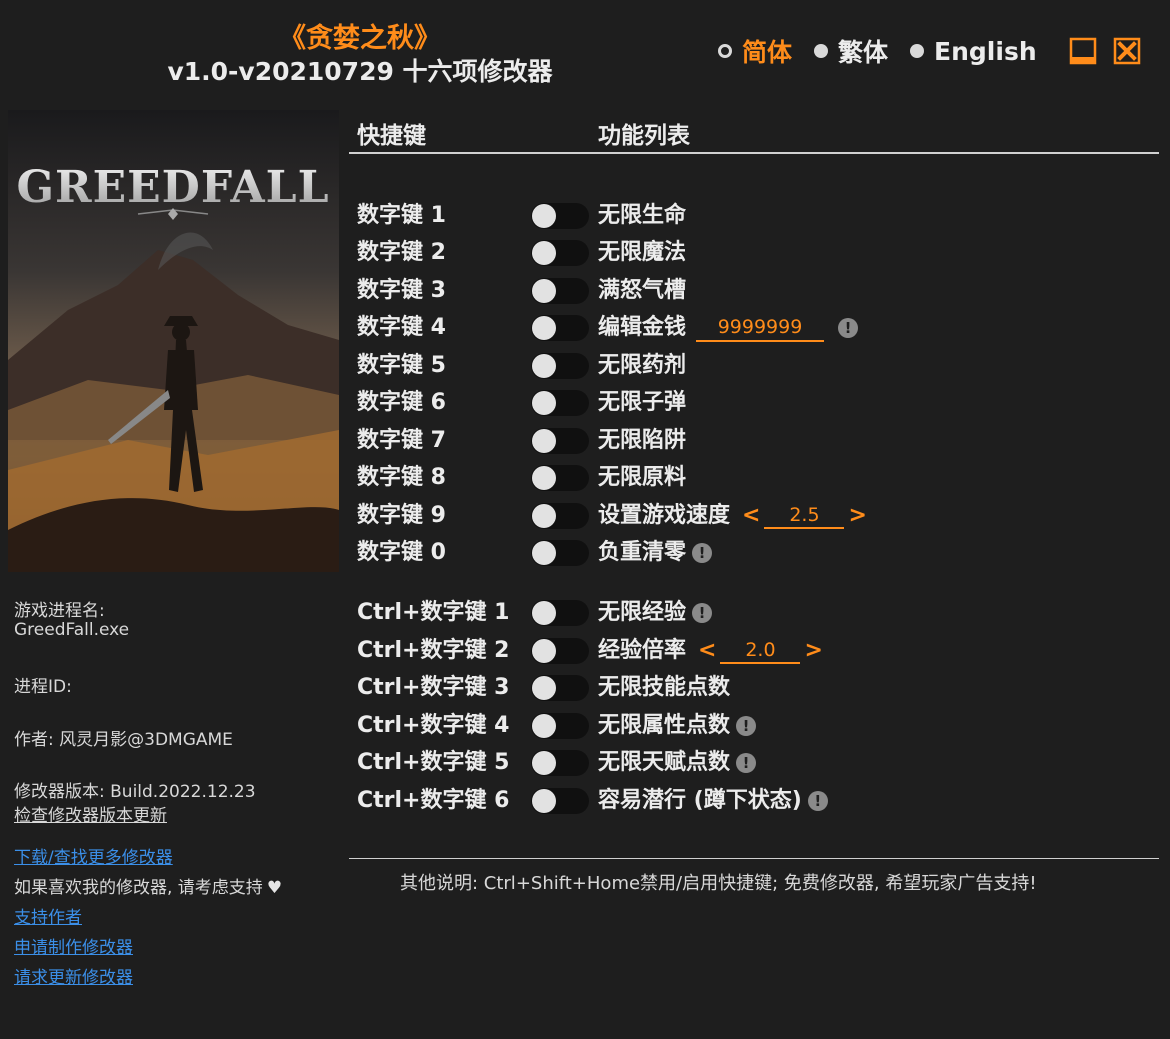 The height and width of the screenshot is (1039, 1170). I want to click on function-label: 经验倍率, so click(642, 650).